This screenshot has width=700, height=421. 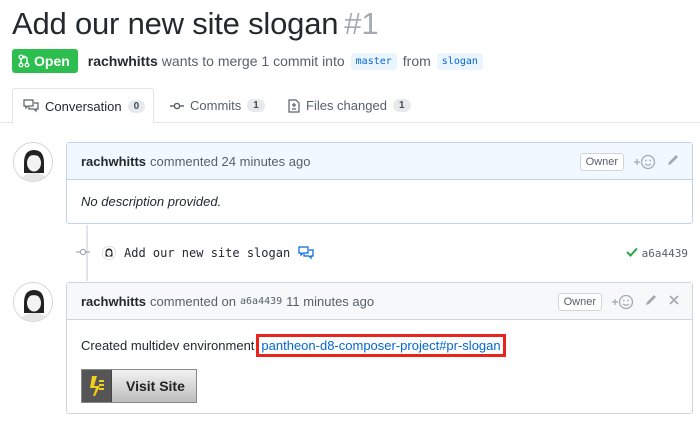 I want to click on commit-message-link: Add our new site slogan, so click(x=207, y=253).